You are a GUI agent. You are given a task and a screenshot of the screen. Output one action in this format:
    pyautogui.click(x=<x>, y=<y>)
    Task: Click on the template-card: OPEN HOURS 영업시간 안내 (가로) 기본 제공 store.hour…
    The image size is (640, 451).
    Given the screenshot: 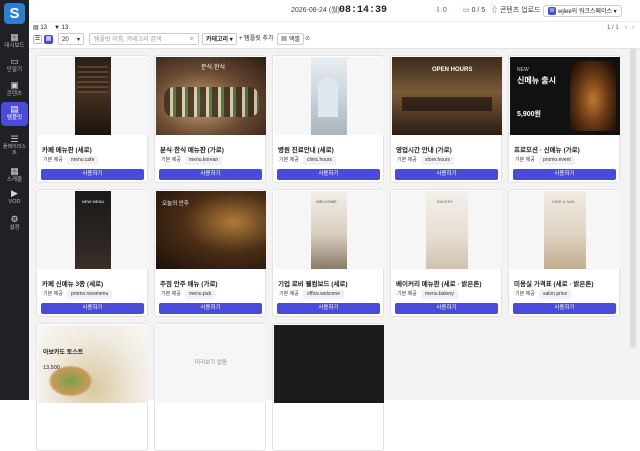 What is the action you would take?
    pyautogui.click(x=446, y=119)
    